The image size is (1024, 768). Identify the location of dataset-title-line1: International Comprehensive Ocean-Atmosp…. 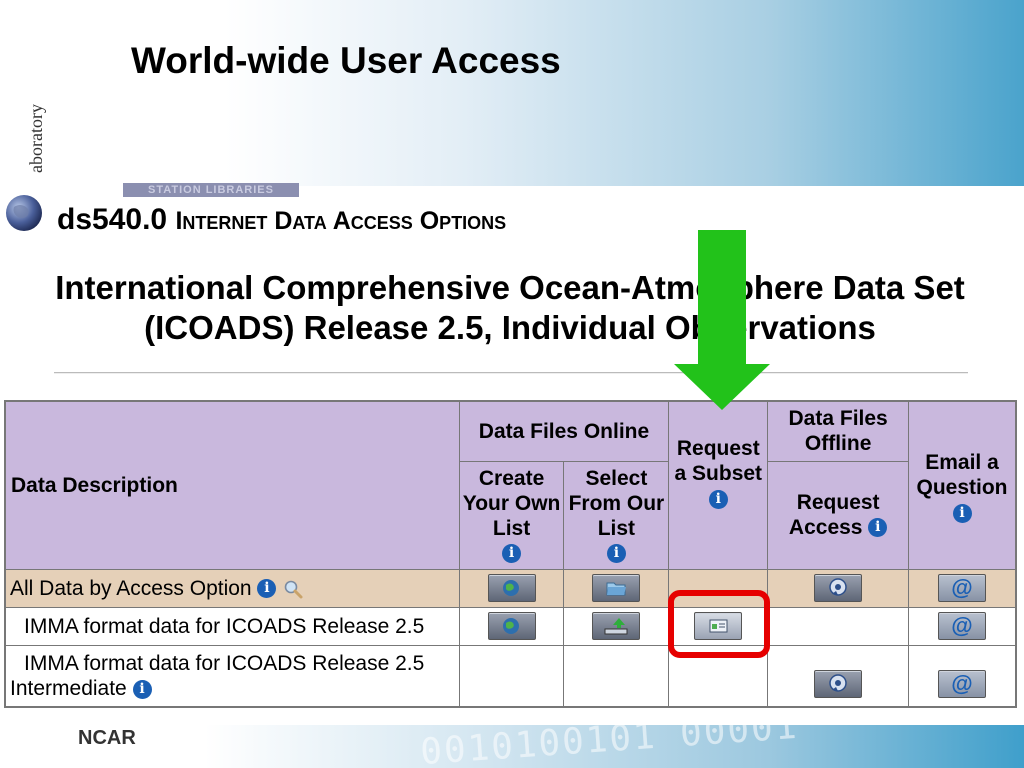
(510, 287).